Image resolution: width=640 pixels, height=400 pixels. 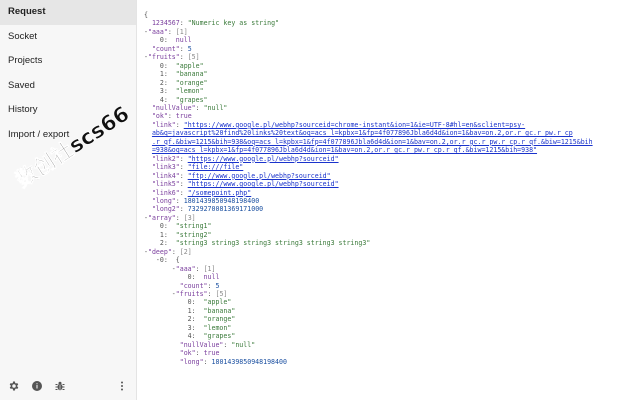 What do you see at coordinates (163, 124) in the screenshot?
I see `json-key: "link"` at bounding box center [163, 124].